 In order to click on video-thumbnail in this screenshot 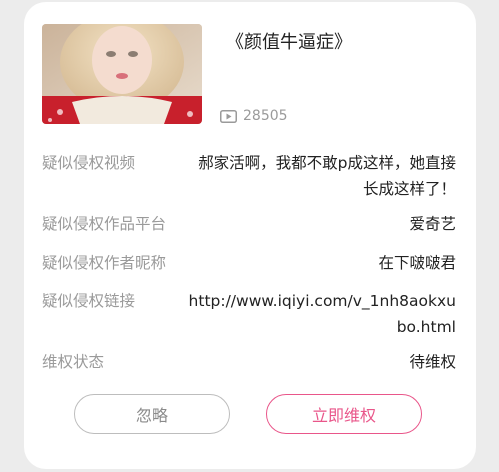, I will do `click(122, 74)`.